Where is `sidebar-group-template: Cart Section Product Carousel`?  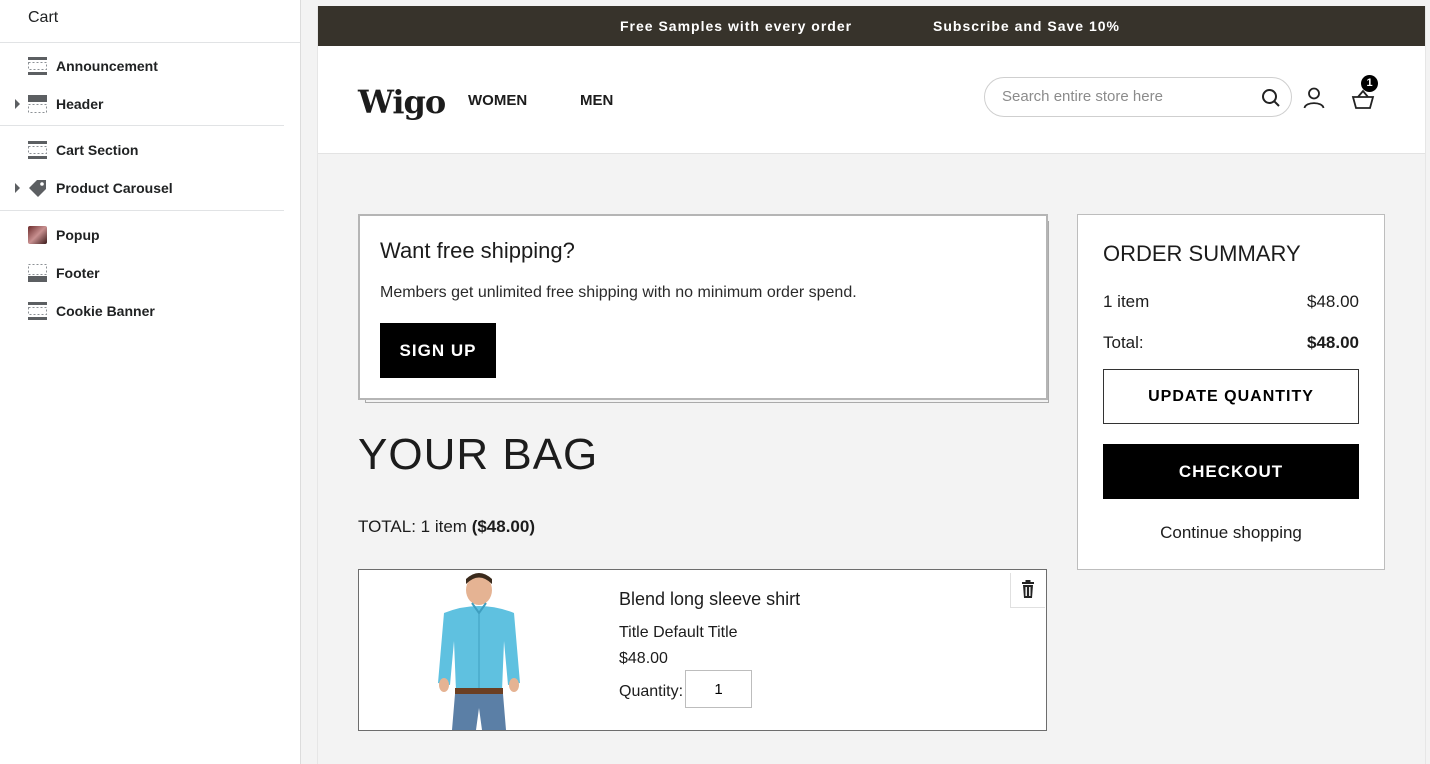 sidebar-group-template: Cart Section Product Carousel is located at coordinates (150, 169).